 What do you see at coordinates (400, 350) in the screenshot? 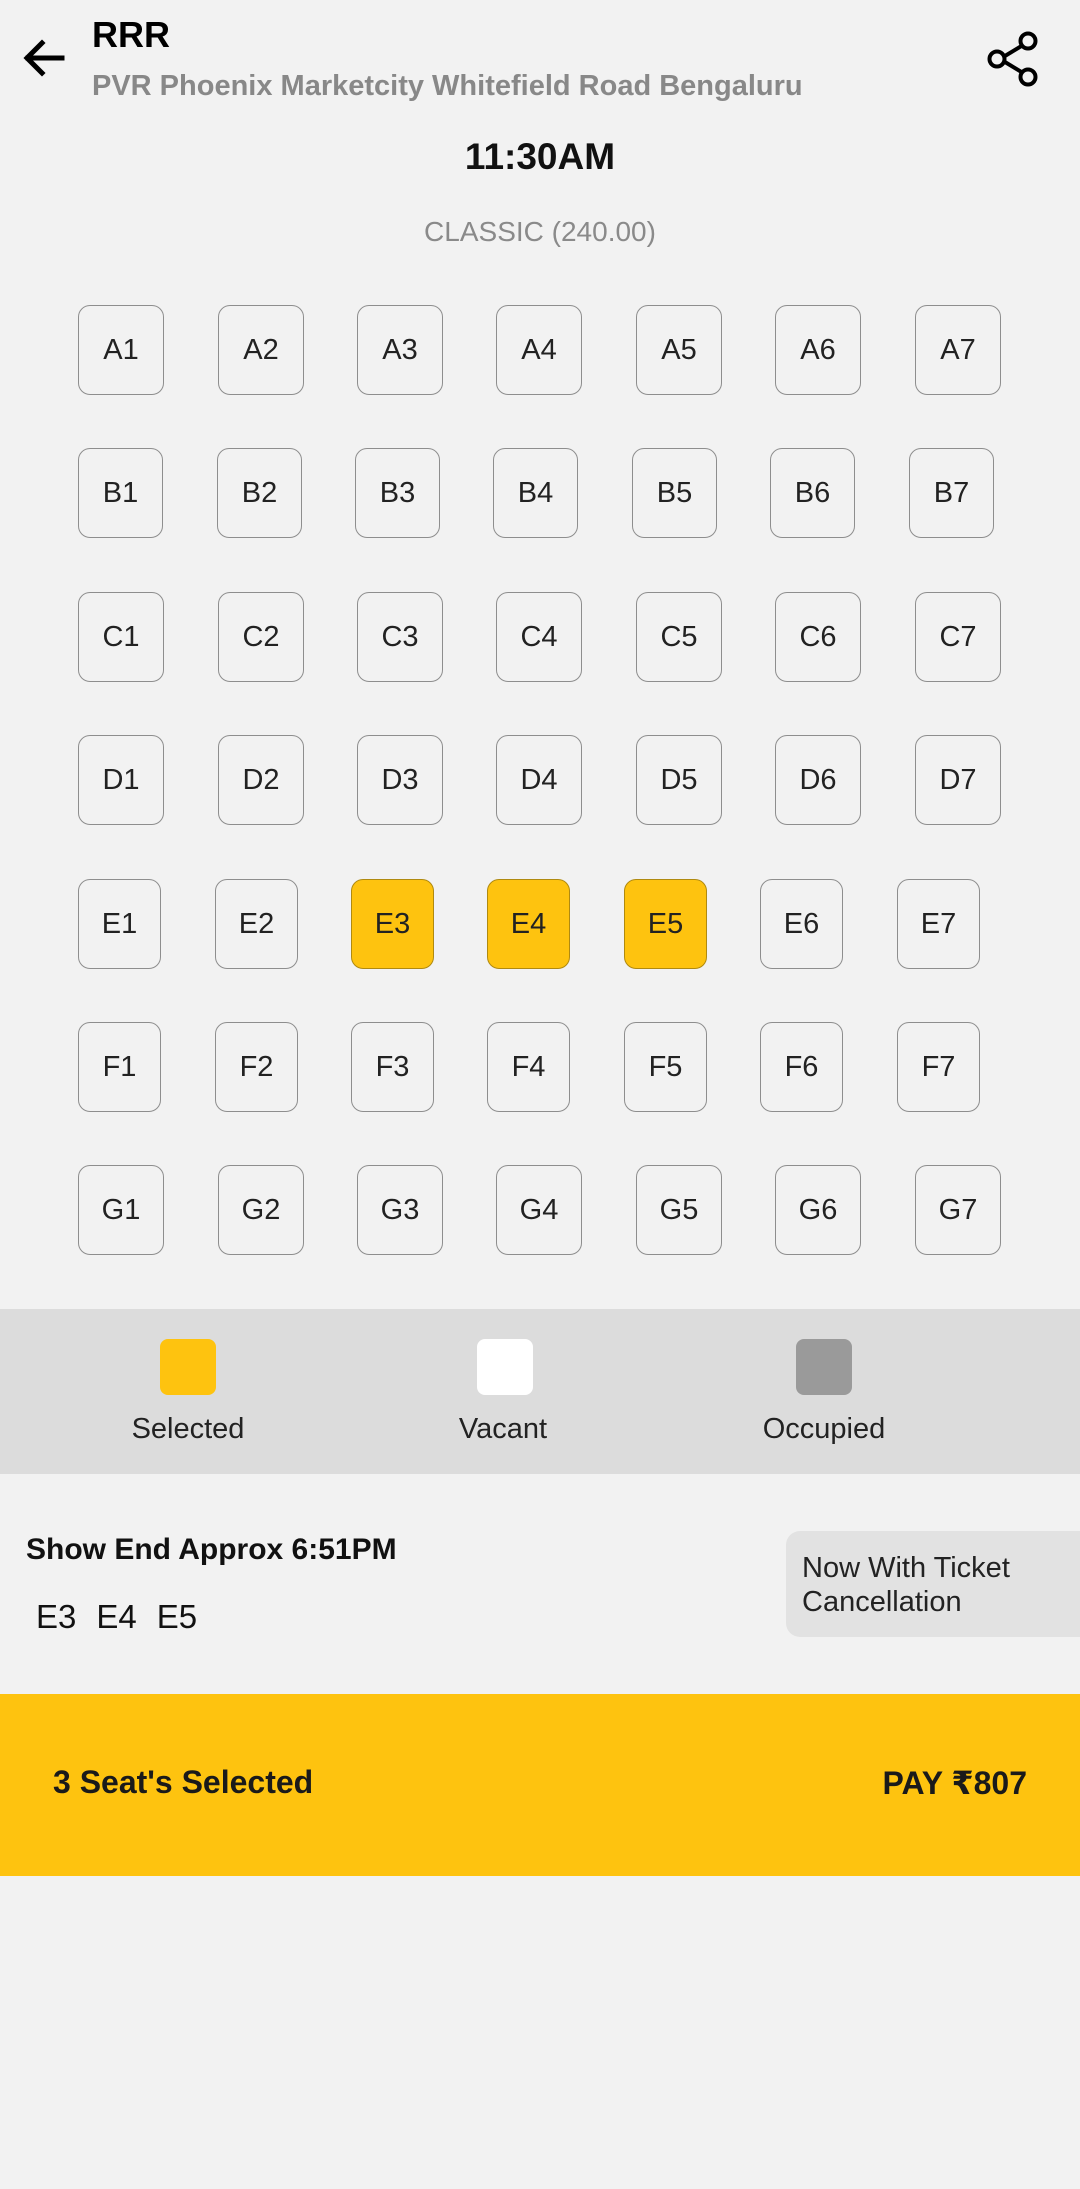
I see `seat-a3: A3` at bounding box center [400, 350].